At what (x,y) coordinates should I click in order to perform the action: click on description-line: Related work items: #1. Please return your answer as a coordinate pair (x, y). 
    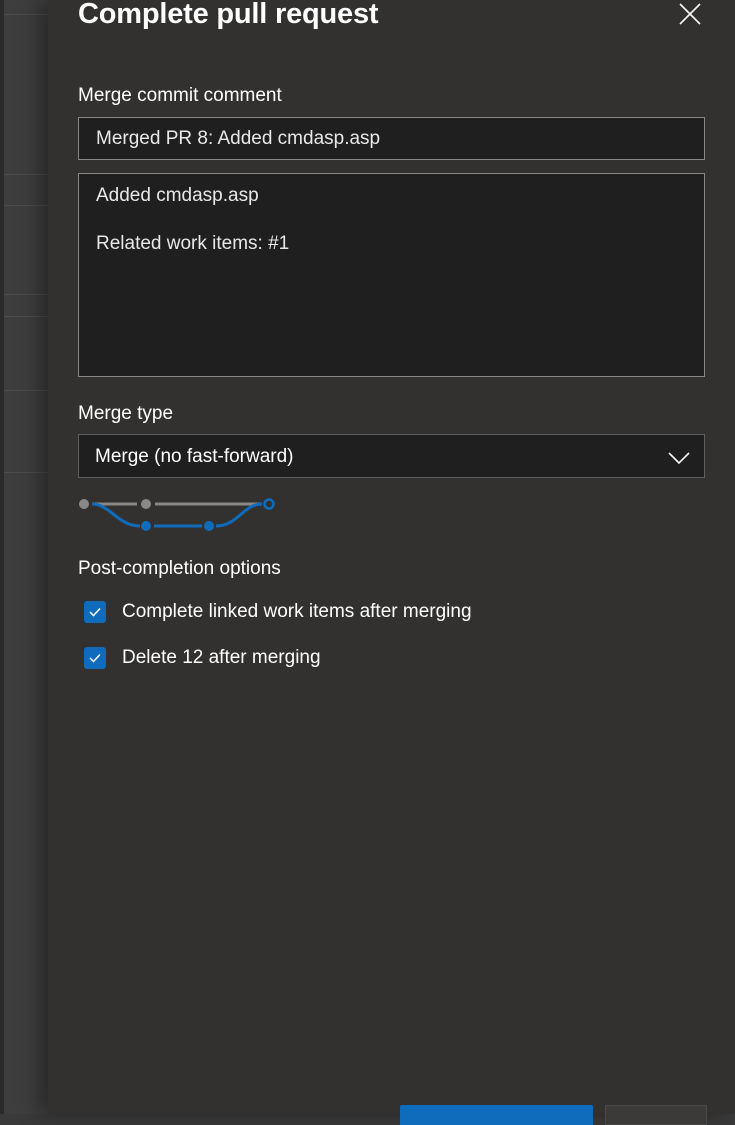
    Looking at the image, I should click on (193, 243).